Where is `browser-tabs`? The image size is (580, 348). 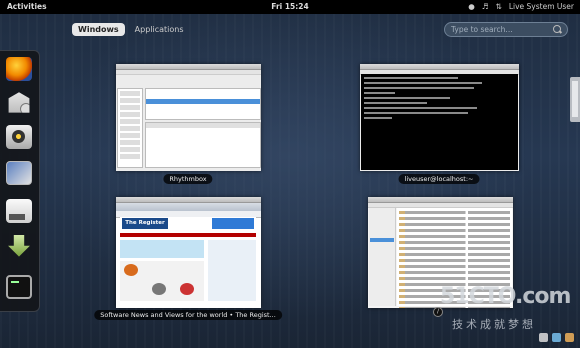 browser-tabs is located at coordinates (188, 207).